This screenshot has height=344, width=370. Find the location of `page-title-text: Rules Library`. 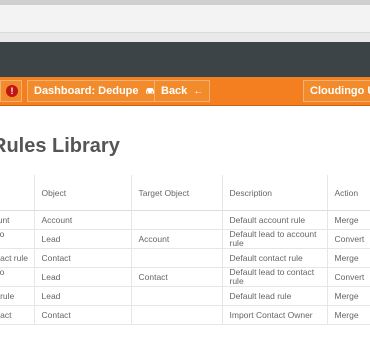

page-title-text: Rules Library is located at coordinates (60, 146).